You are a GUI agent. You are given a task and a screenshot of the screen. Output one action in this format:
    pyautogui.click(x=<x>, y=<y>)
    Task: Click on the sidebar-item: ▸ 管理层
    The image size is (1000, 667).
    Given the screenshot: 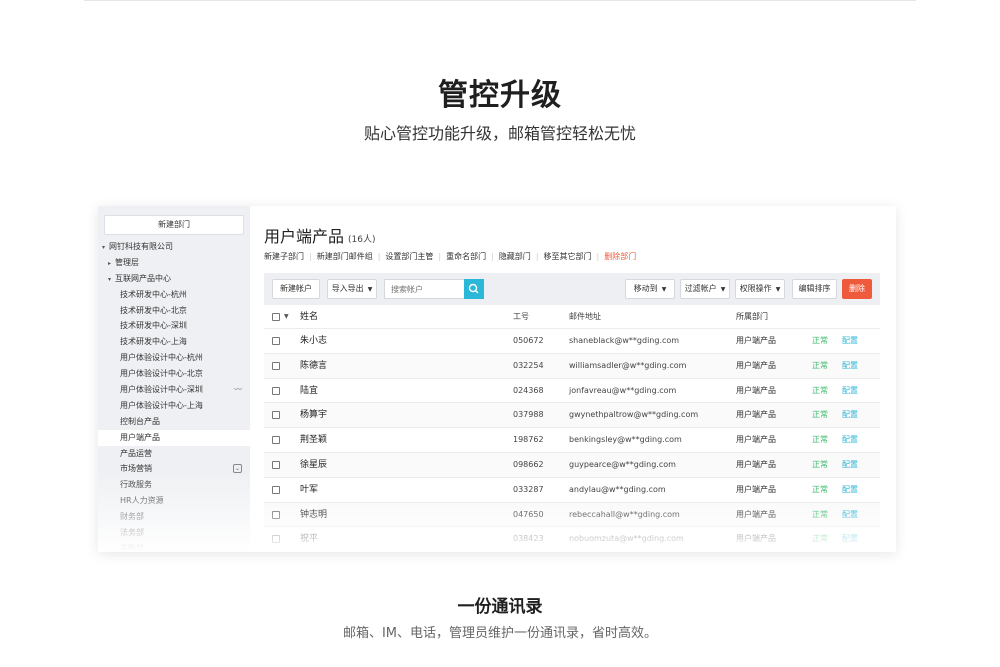 What is the action you would take?
    pyautogui.click(x=174, y=263)
    